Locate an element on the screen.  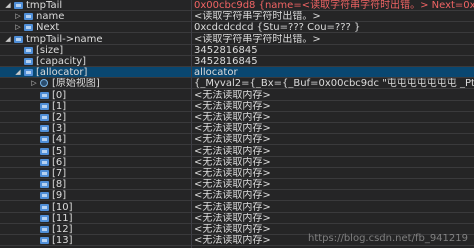
watch-row: [8] <无法读取内存> is located at coordinates (237, 185).